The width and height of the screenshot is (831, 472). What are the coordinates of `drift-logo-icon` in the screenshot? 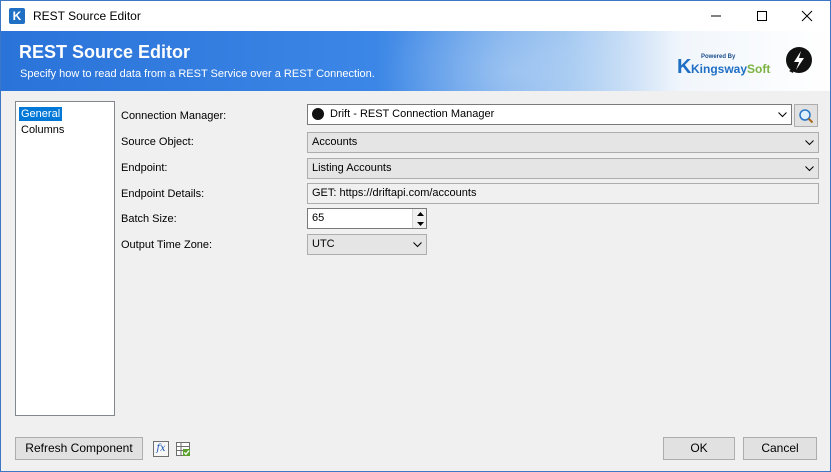 It's located at (799, 60).